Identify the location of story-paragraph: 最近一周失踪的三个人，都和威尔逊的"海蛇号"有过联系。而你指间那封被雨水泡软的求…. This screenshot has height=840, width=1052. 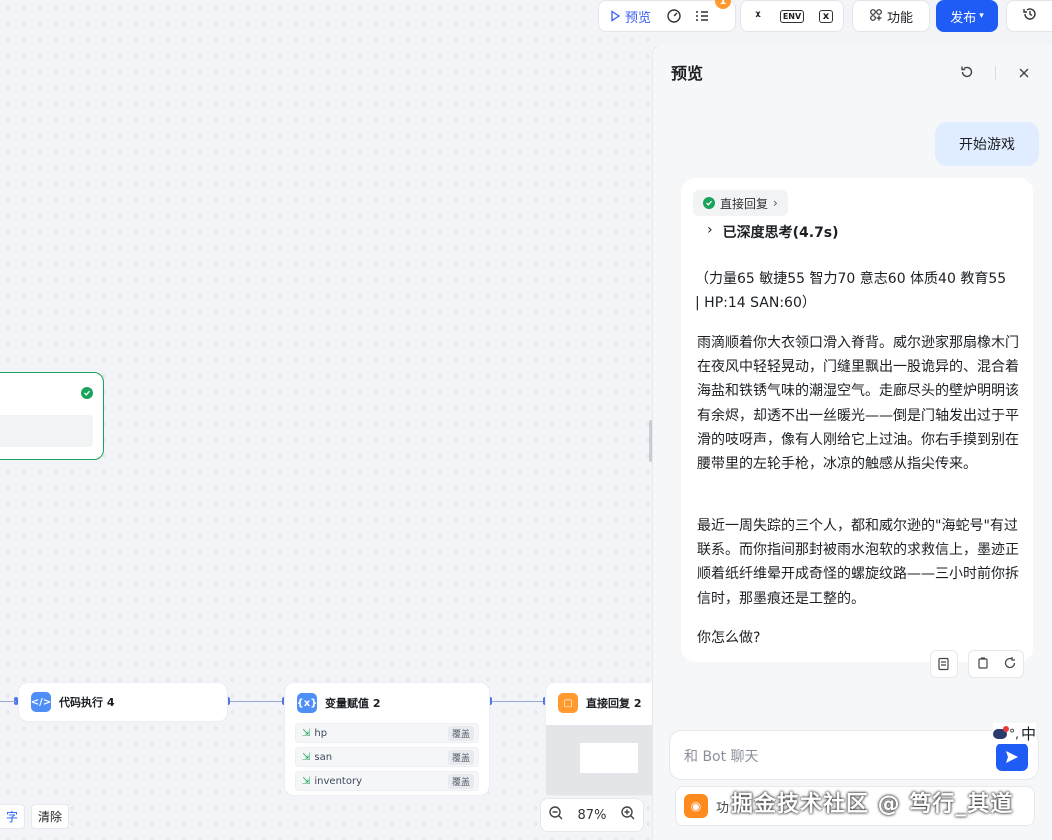
(858, 562).